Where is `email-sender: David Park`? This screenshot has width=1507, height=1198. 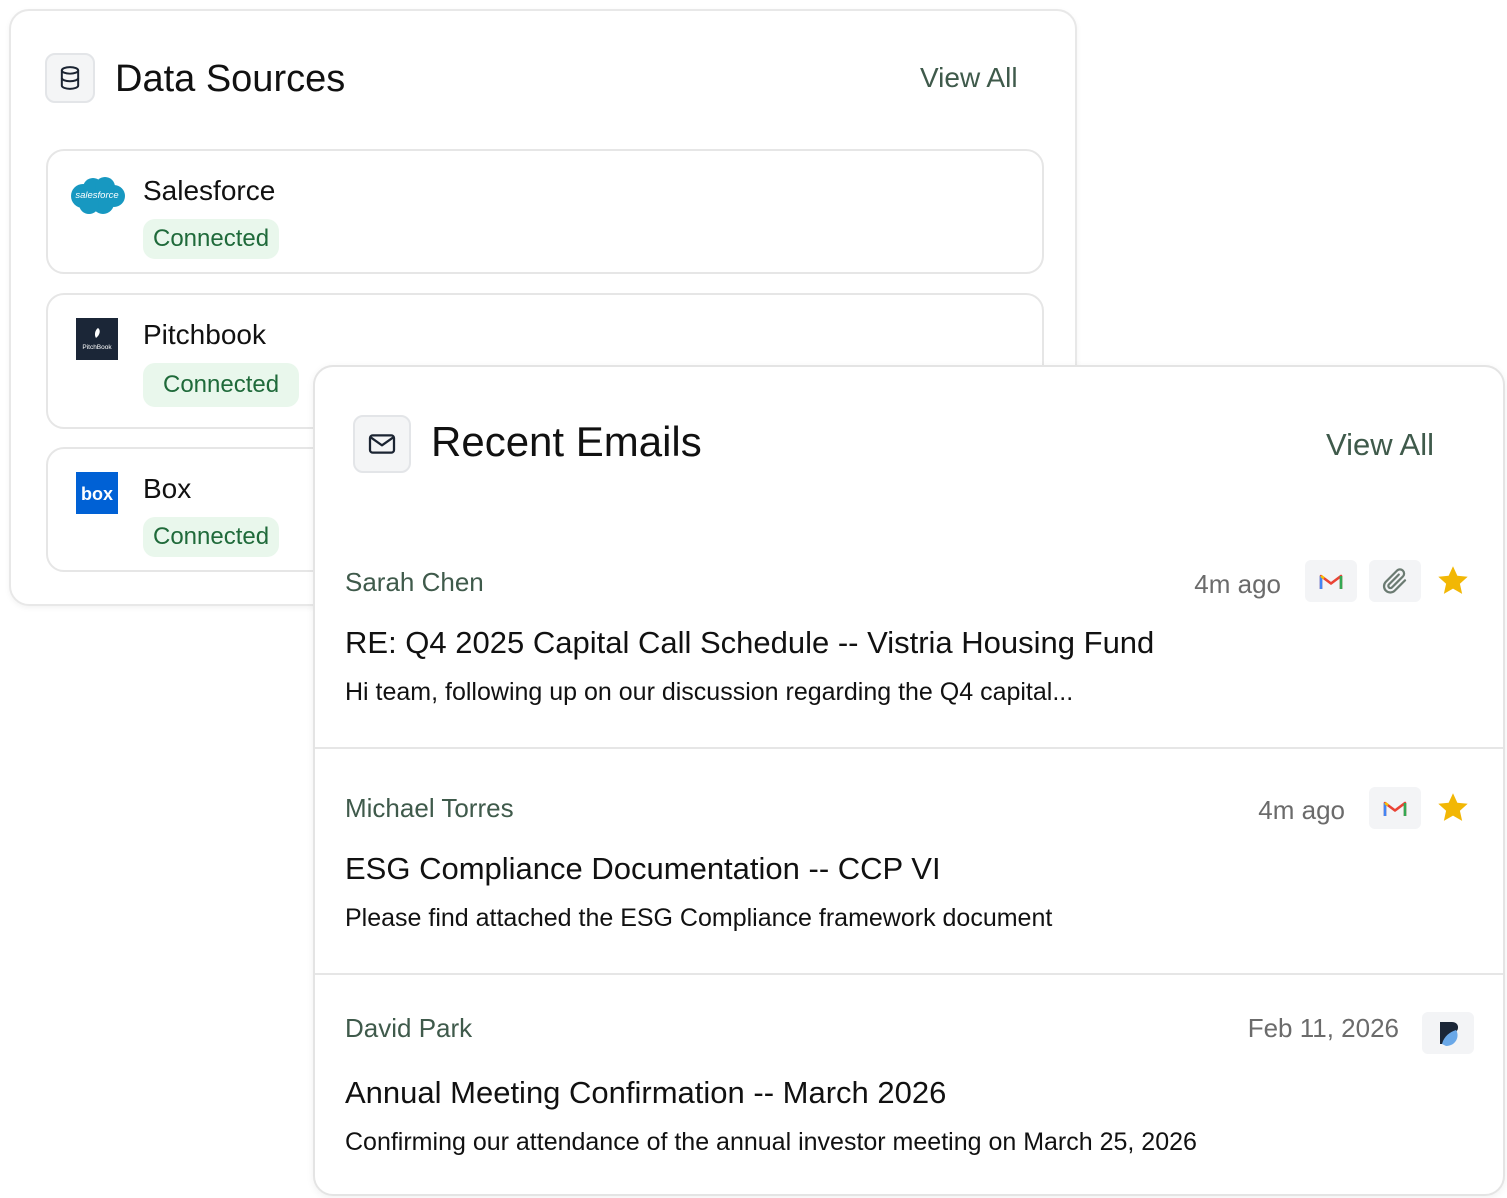
email-sender: David Park is located at coordinates (409, 1028).